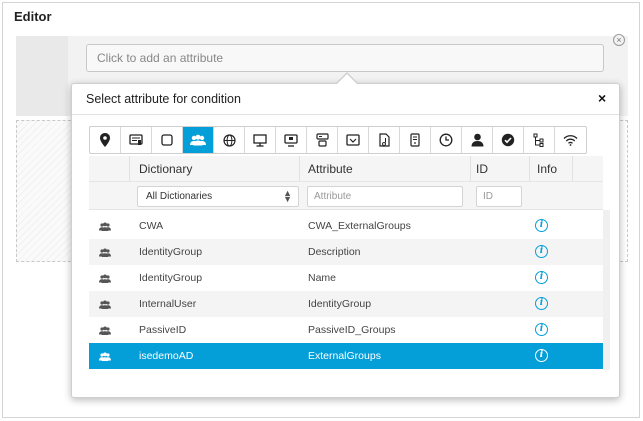 The height and width of the screenshot is (421, 643). Describe the element at coordinates (330, 169) in the screenshot. I see `column-header-attribute: Attribute` at that location.